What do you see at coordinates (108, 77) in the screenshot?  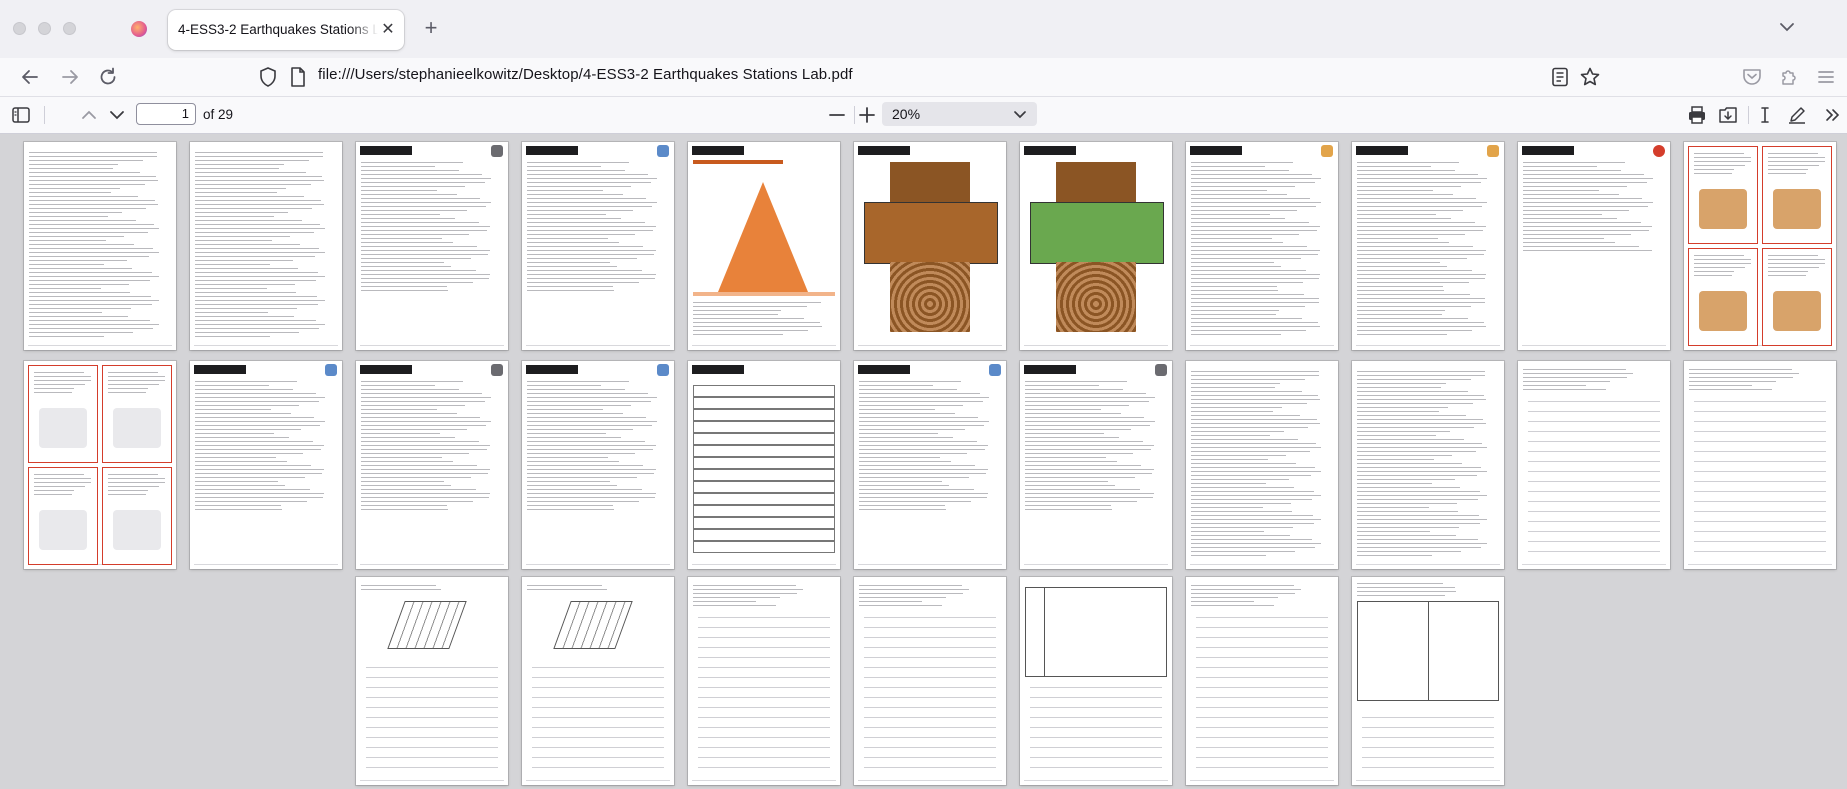 I see `reload-icon` at bounding box center [108, 77].